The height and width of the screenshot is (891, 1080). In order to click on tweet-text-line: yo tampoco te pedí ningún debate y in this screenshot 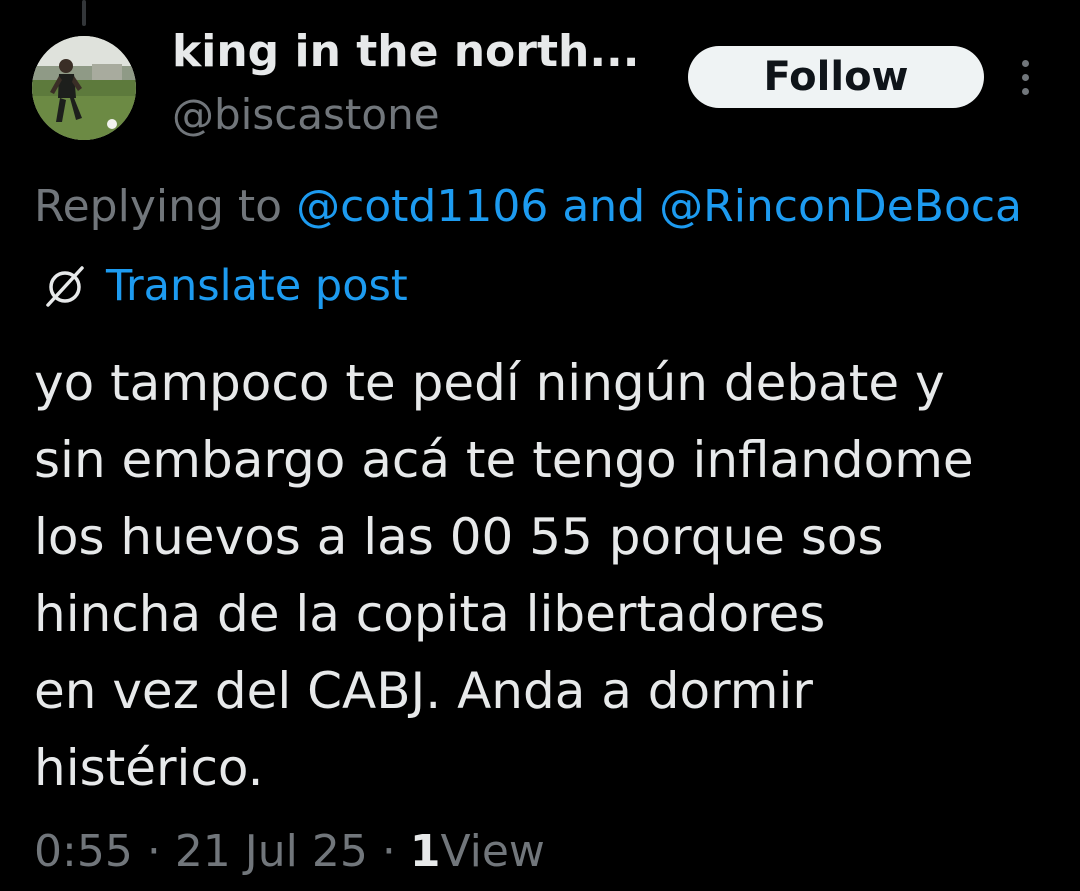, I will do `click(489, 383)`.